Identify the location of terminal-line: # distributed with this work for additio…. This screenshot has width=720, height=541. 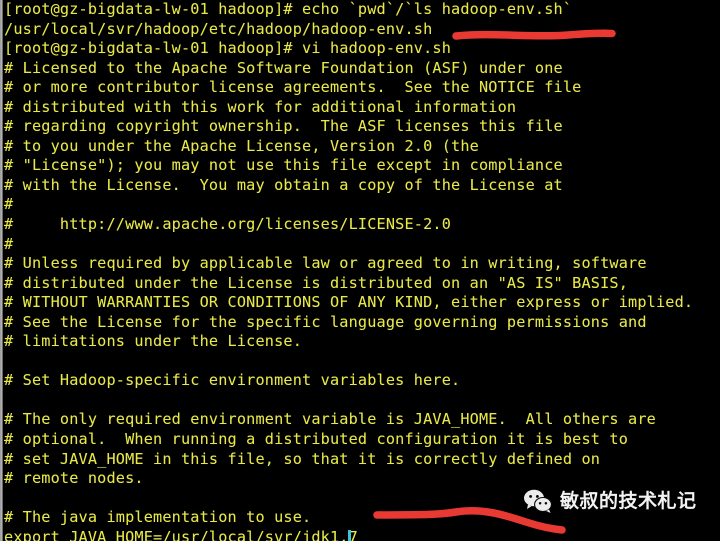
(260, 106).